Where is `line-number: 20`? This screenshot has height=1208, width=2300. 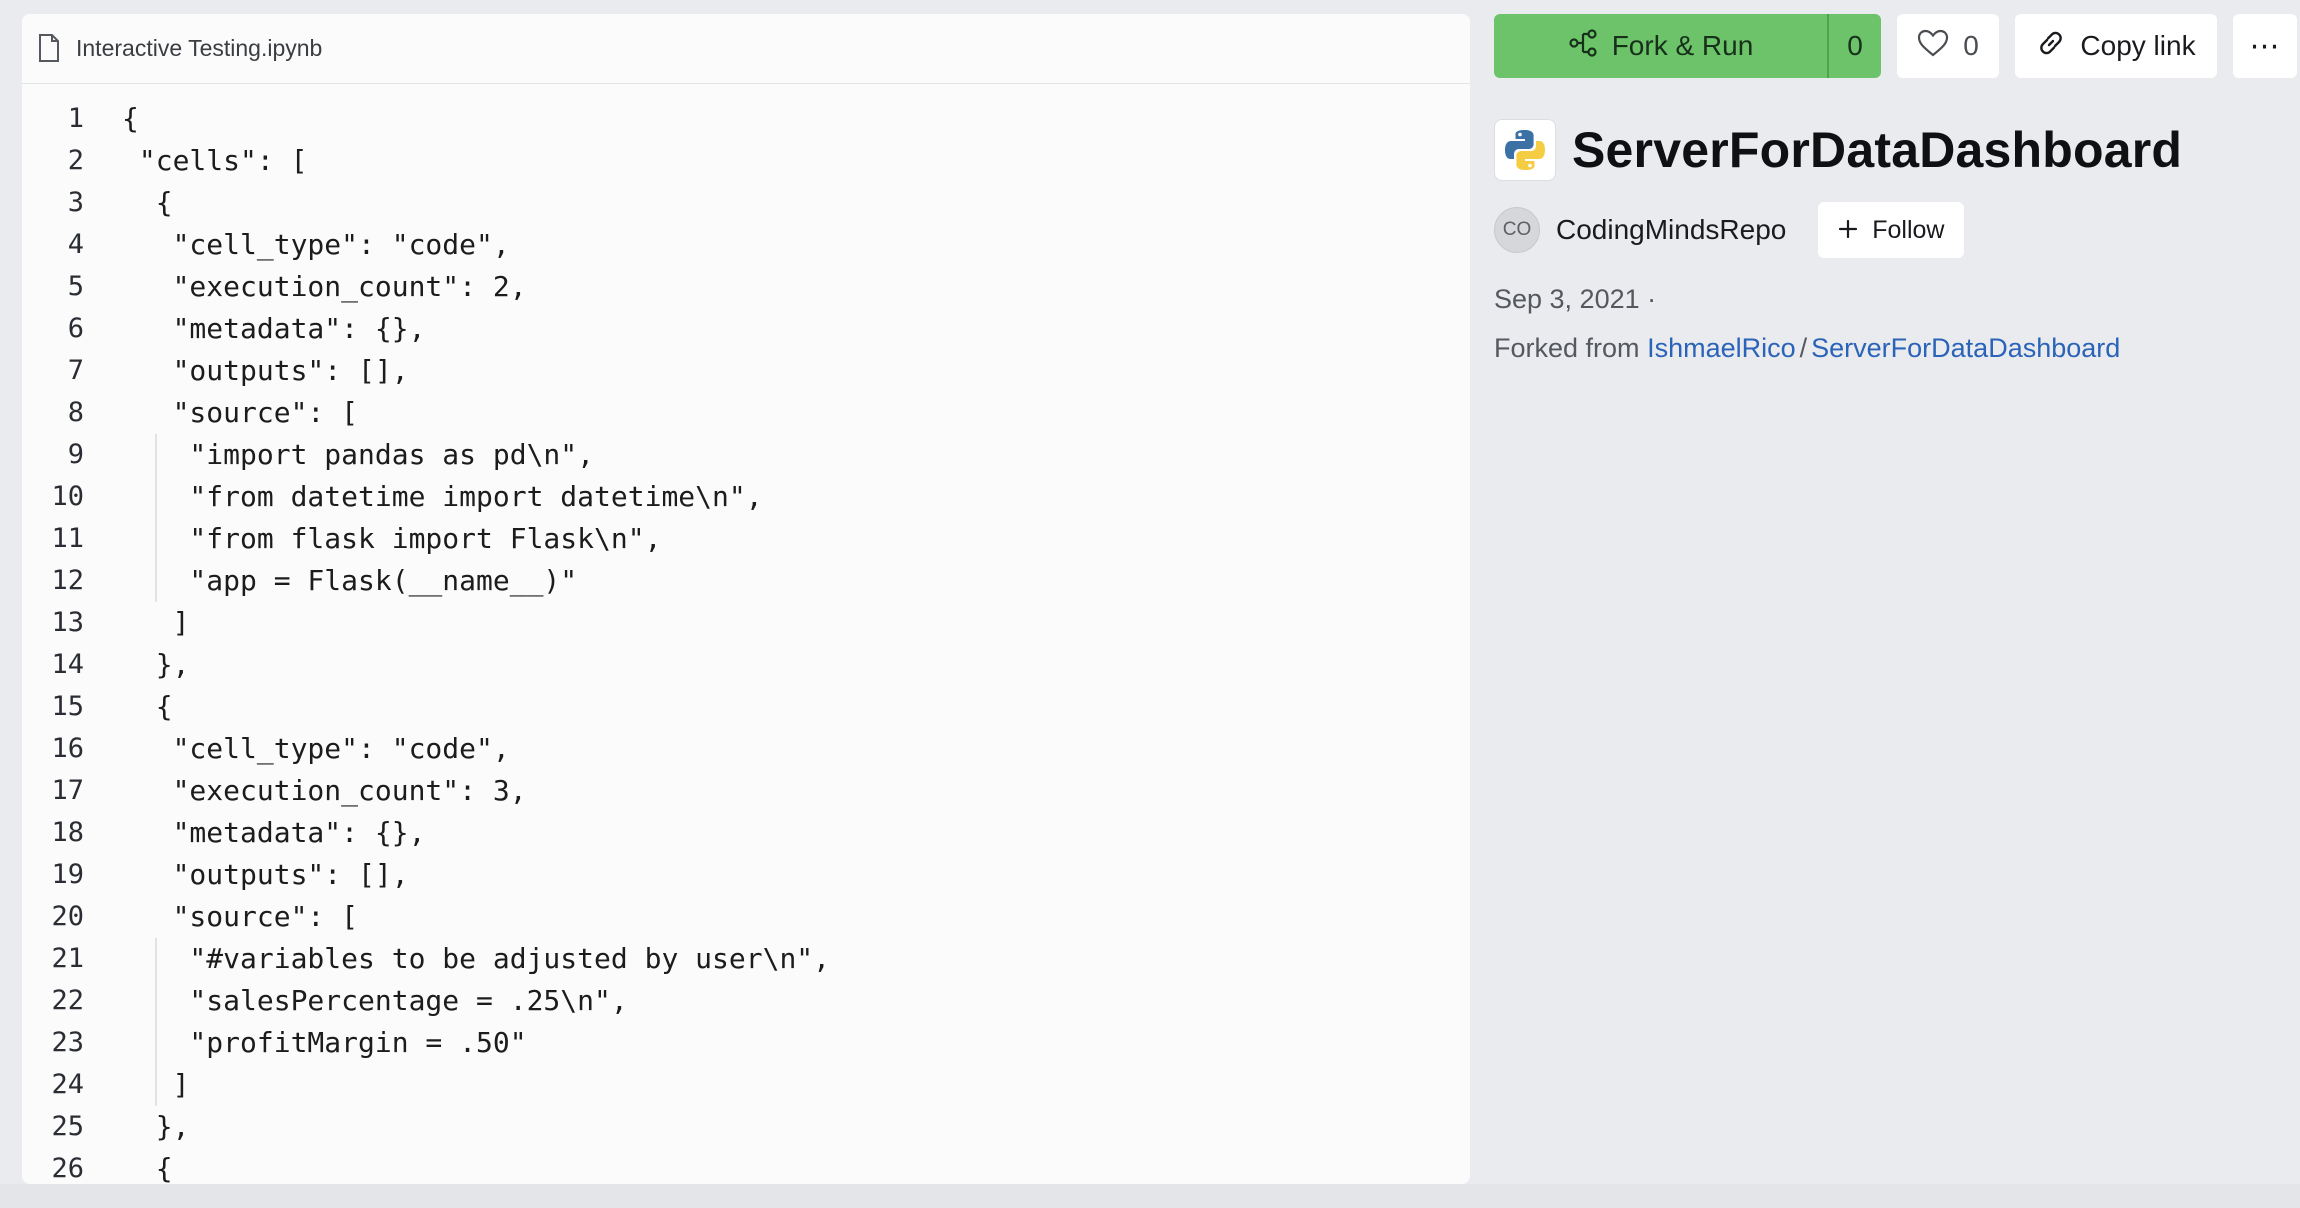
line-number: 20 is located at coordinates (67, 916).